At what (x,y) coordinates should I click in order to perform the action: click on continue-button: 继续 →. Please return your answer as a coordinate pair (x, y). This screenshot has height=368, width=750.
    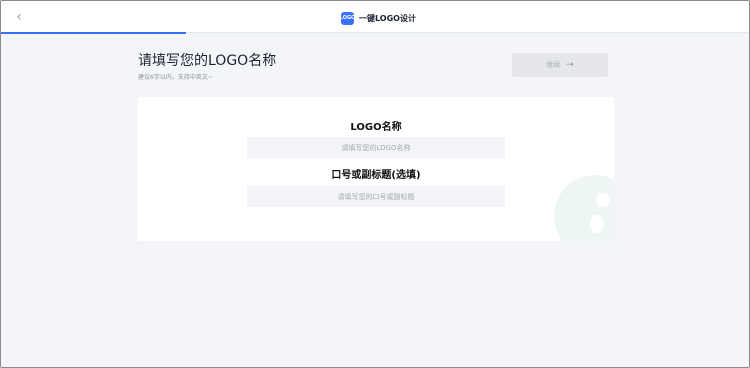
    Looking at the image, I should click on (560, 65).